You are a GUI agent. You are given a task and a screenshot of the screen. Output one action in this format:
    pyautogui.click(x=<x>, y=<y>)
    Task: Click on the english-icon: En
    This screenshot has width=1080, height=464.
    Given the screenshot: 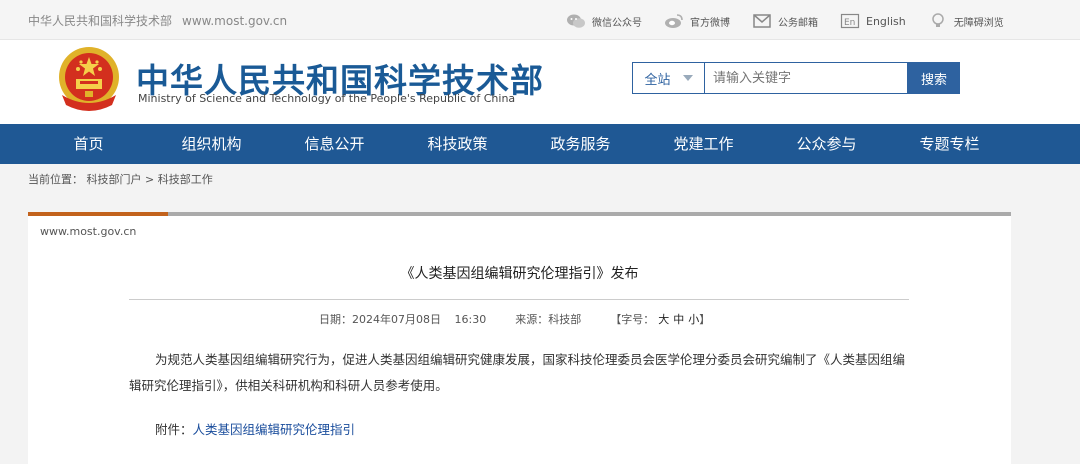 What is the action you would take?
    pyautogui.click(x=850, y=21)
    